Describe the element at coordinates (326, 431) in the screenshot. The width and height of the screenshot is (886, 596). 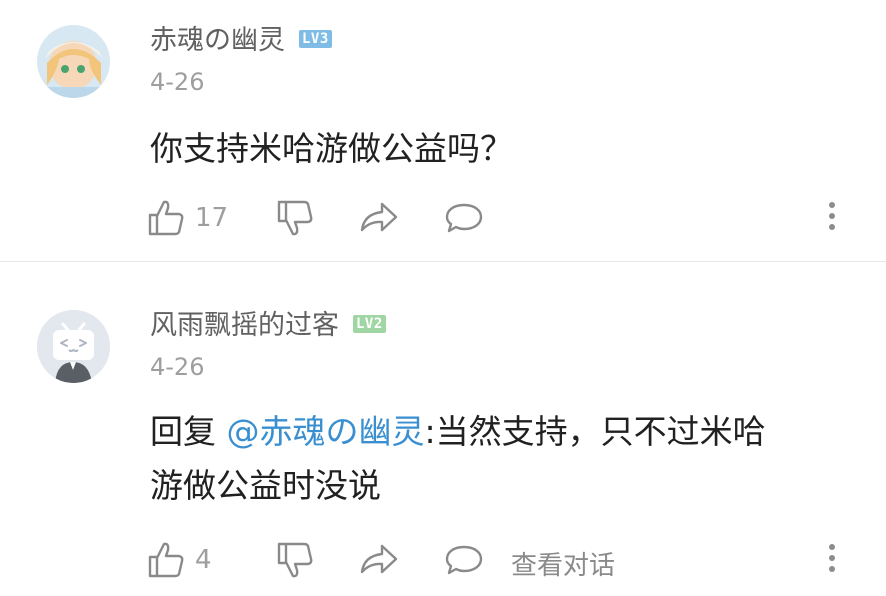
I see `mention-link: @赤魂の幽灵` at that location.